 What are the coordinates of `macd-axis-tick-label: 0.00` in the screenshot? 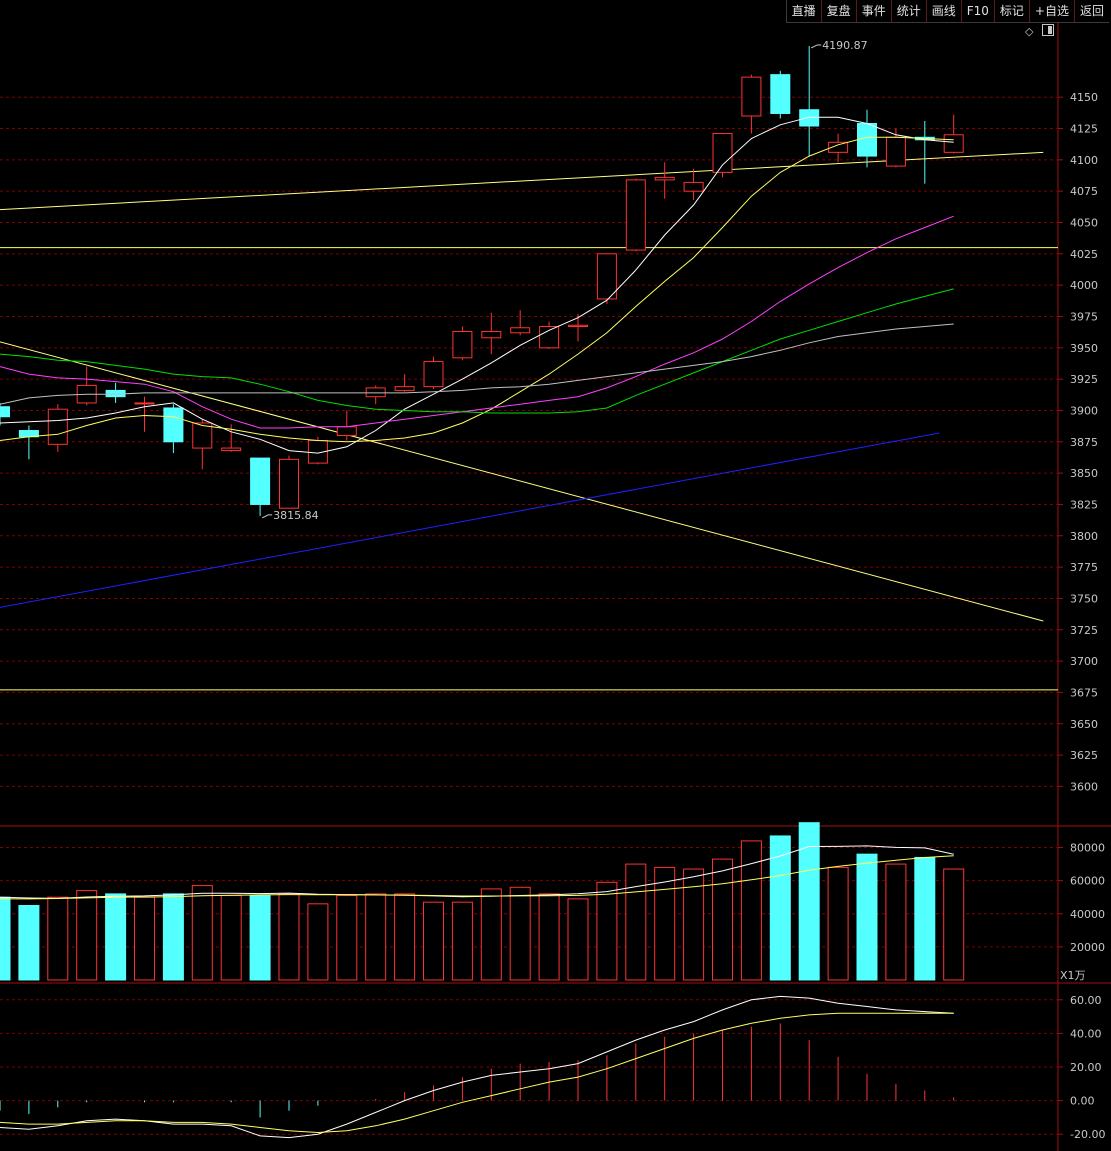 It's located at (1082, 1101).